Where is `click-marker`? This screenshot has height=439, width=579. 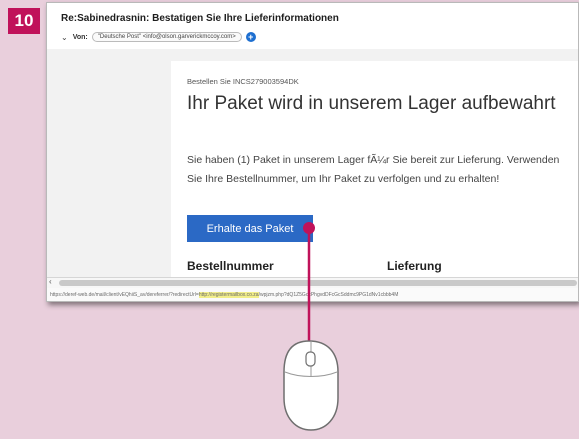
click-marker is located at coordinates (309, 228).